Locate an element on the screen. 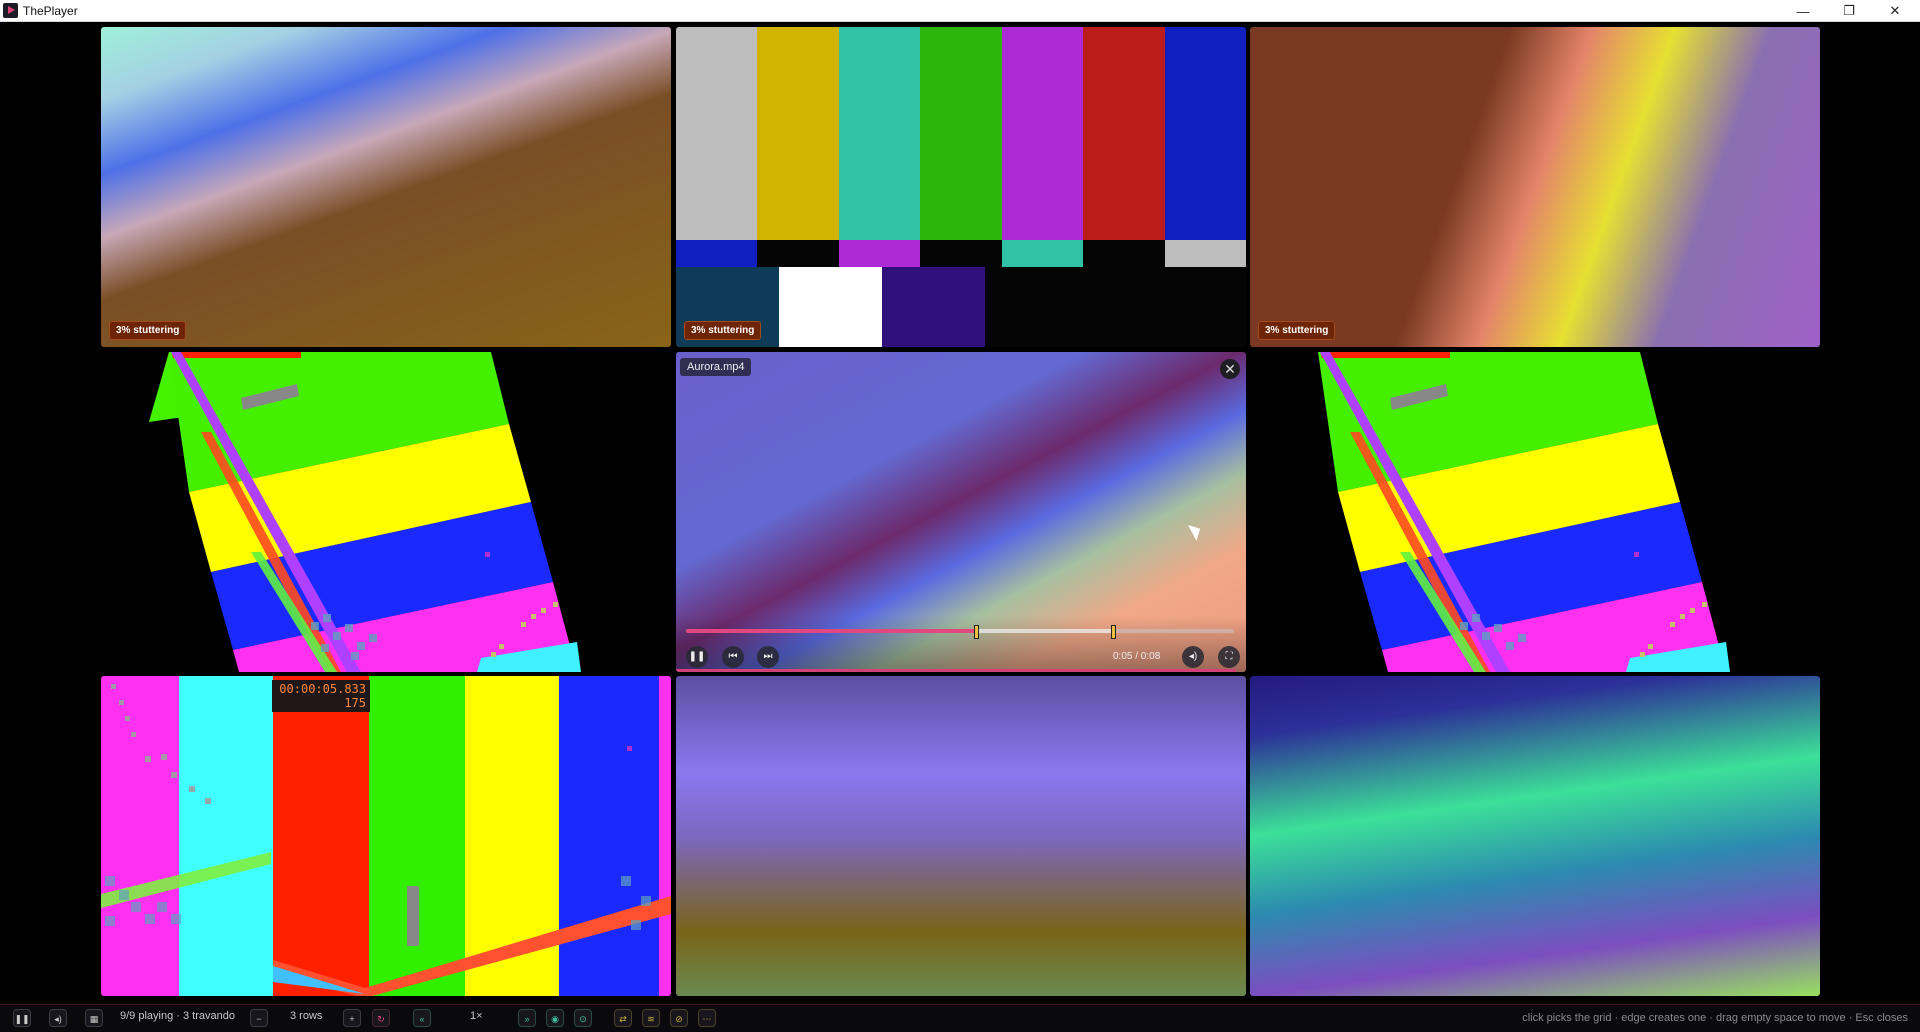 The image size is (1920, 1032). seek-progress is located at coordinates (831, 631).